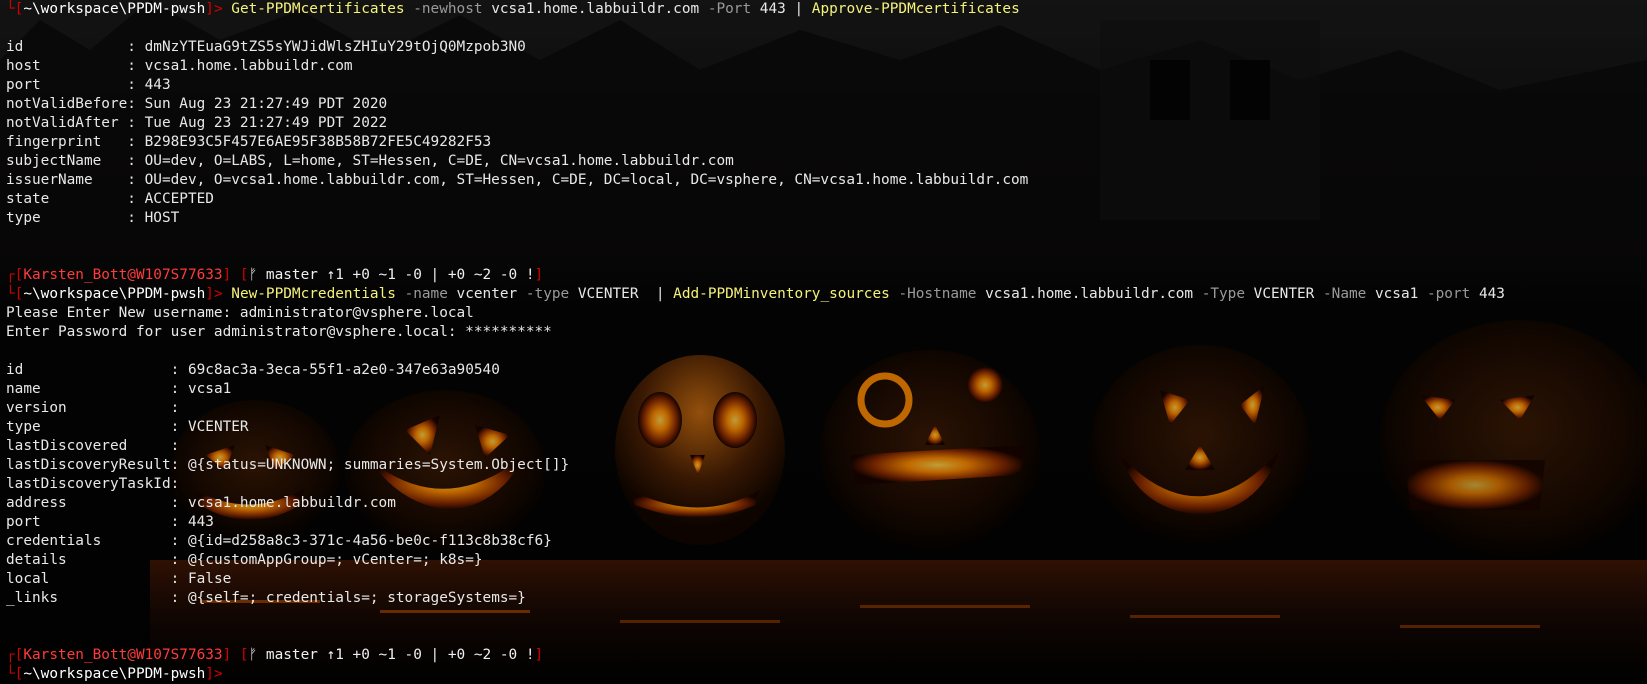 This screenshot has width=1647, height=684. Describe the element at coordinates (318, 9) in the screenshot. I see `command-token: Get-PPDMcertificates` at that location.